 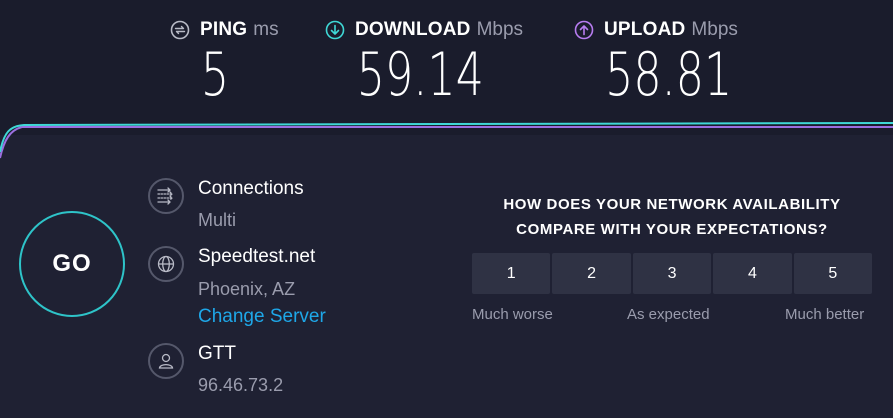 What do you see at coordinates (413, 29) in the screenshot?
I see `download-label: DOWNLOAD` at bounding box center [413, 29].